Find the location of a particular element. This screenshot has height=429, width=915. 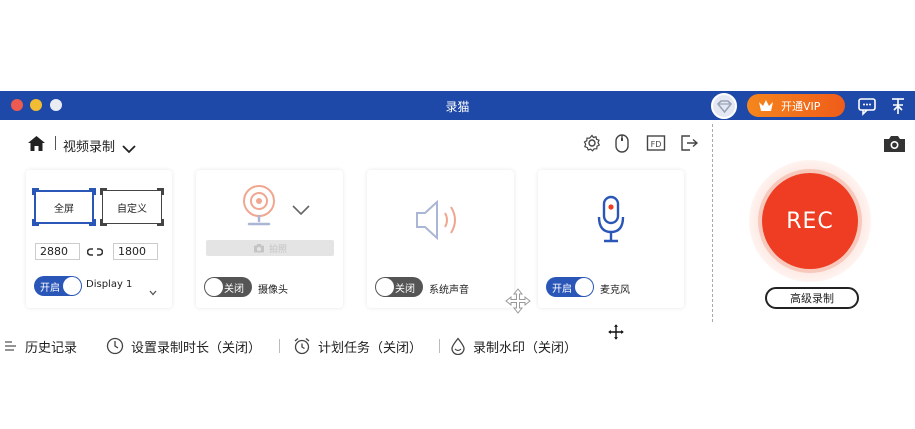

crown-icon is located at coordinates (766, 105).